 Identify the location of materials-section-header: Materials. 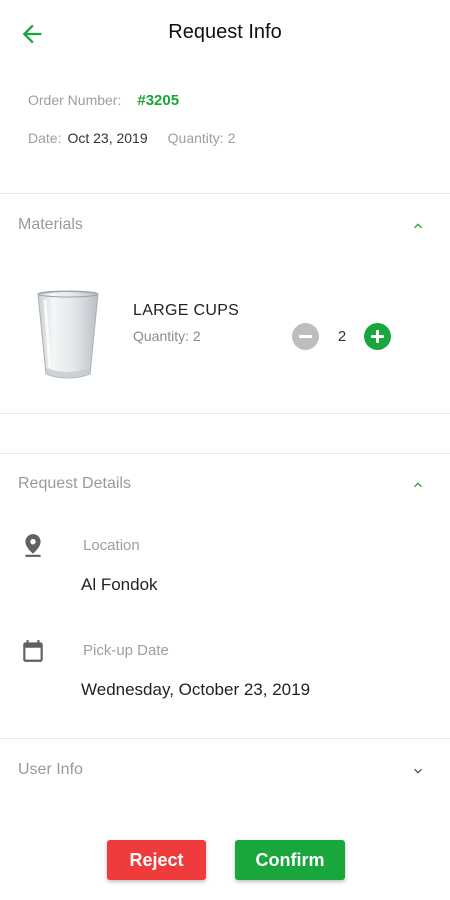
(225, 228).